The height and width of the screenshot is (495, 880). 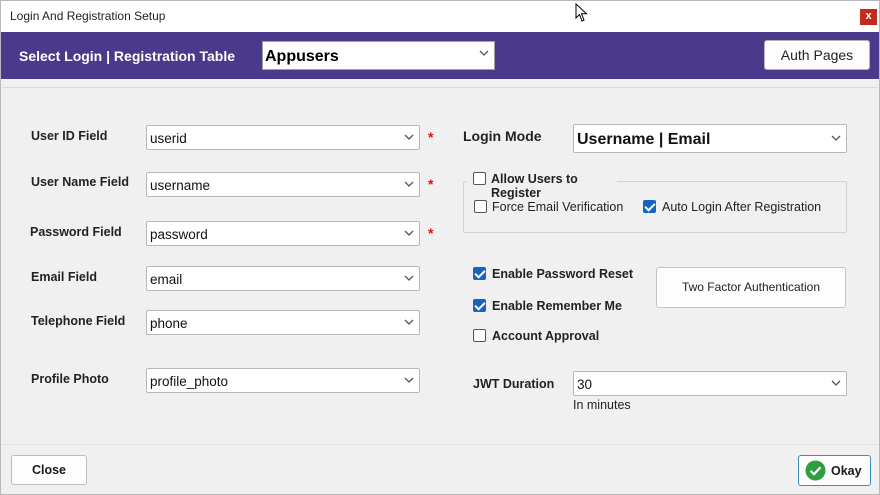 I want to click on remember-me-label: Enable Remember Me, so click(x=557, y=306).